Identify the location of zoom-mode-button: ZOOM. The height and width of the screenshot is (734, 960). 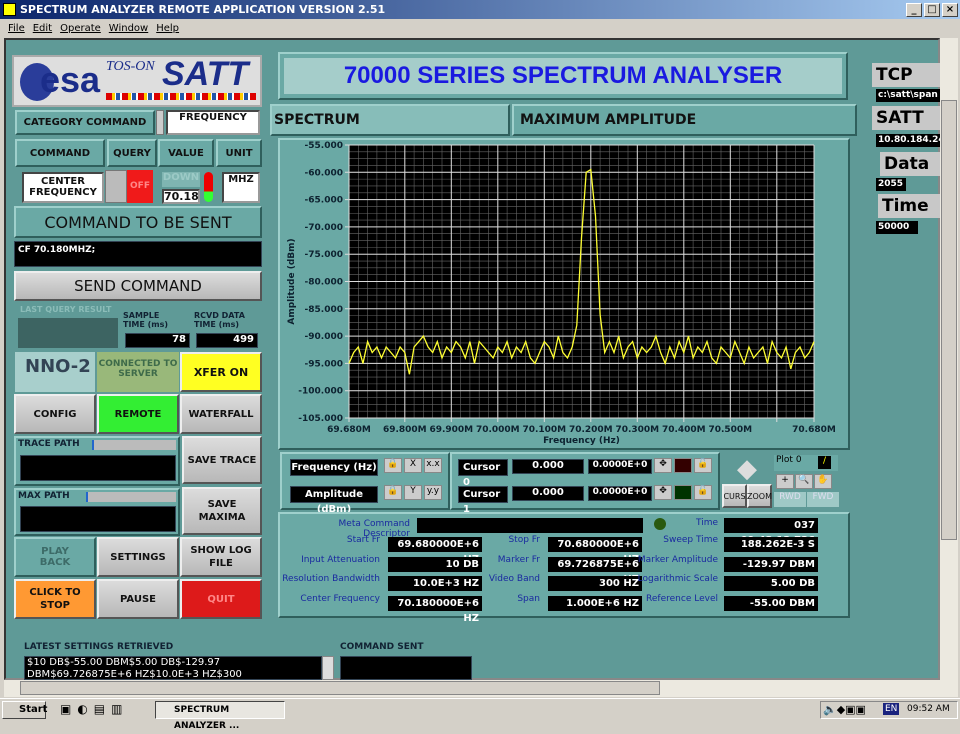
(759, 496).